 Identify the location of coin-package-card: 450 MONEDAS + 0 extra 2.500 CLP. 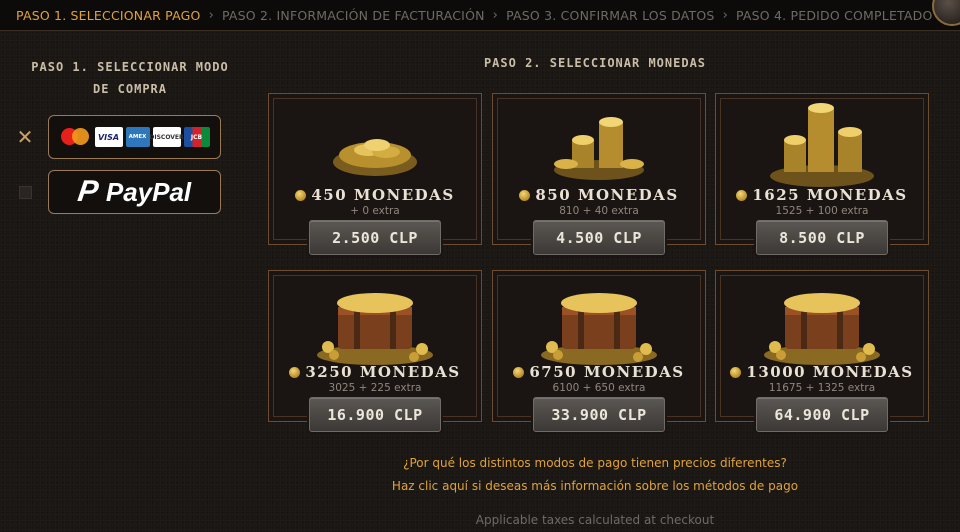
(375, 174).